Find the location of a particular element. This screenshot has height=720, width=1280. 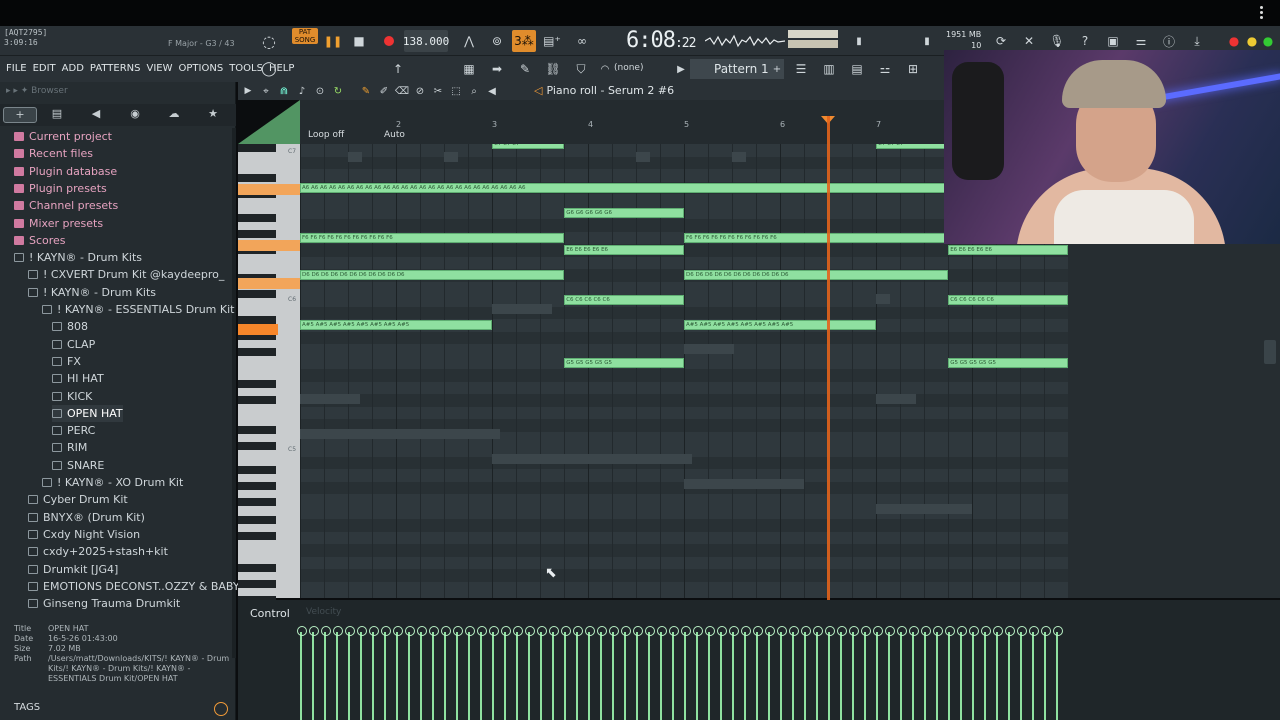

menu-patterns: PATTERNS is located at coordinates (115, 68).